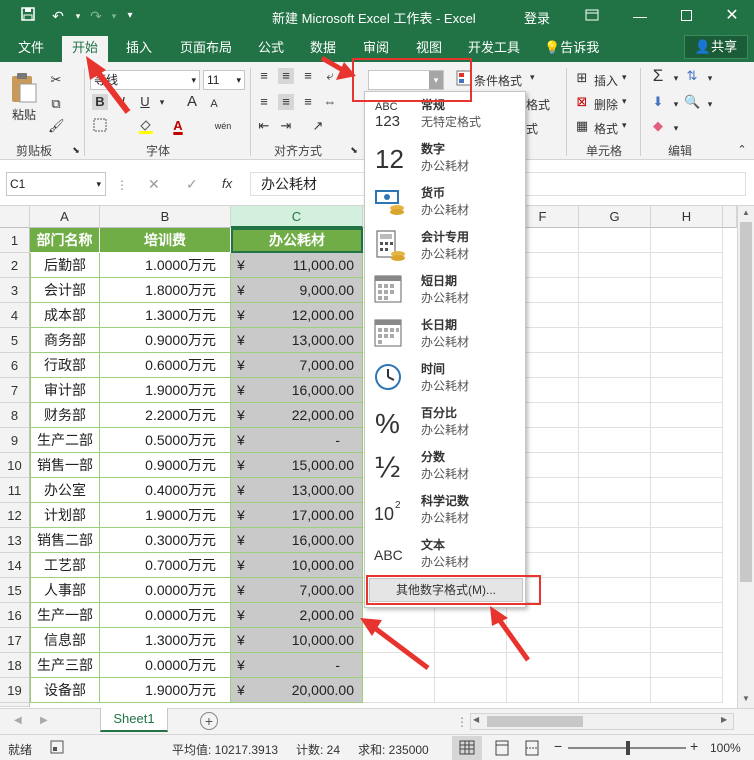 Image resolution: width=754 pixels, height=760 pixels. Describe the element at coordinates (462, 722) in the screenshot. I see `split-handle-icon: ⋮` at that location.